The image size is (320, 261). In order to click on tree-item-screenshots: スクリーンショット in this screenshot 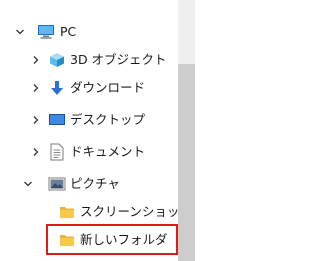, I will do `click(96, 212)`.